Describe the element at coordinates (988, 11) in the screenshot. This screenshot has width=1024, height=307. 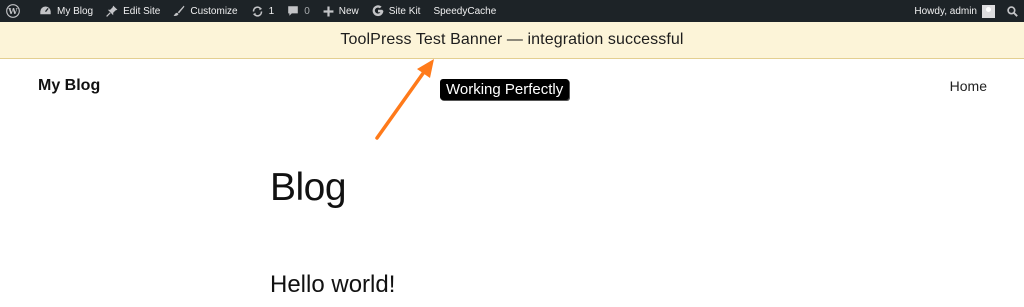
I see `avatar` at that location.